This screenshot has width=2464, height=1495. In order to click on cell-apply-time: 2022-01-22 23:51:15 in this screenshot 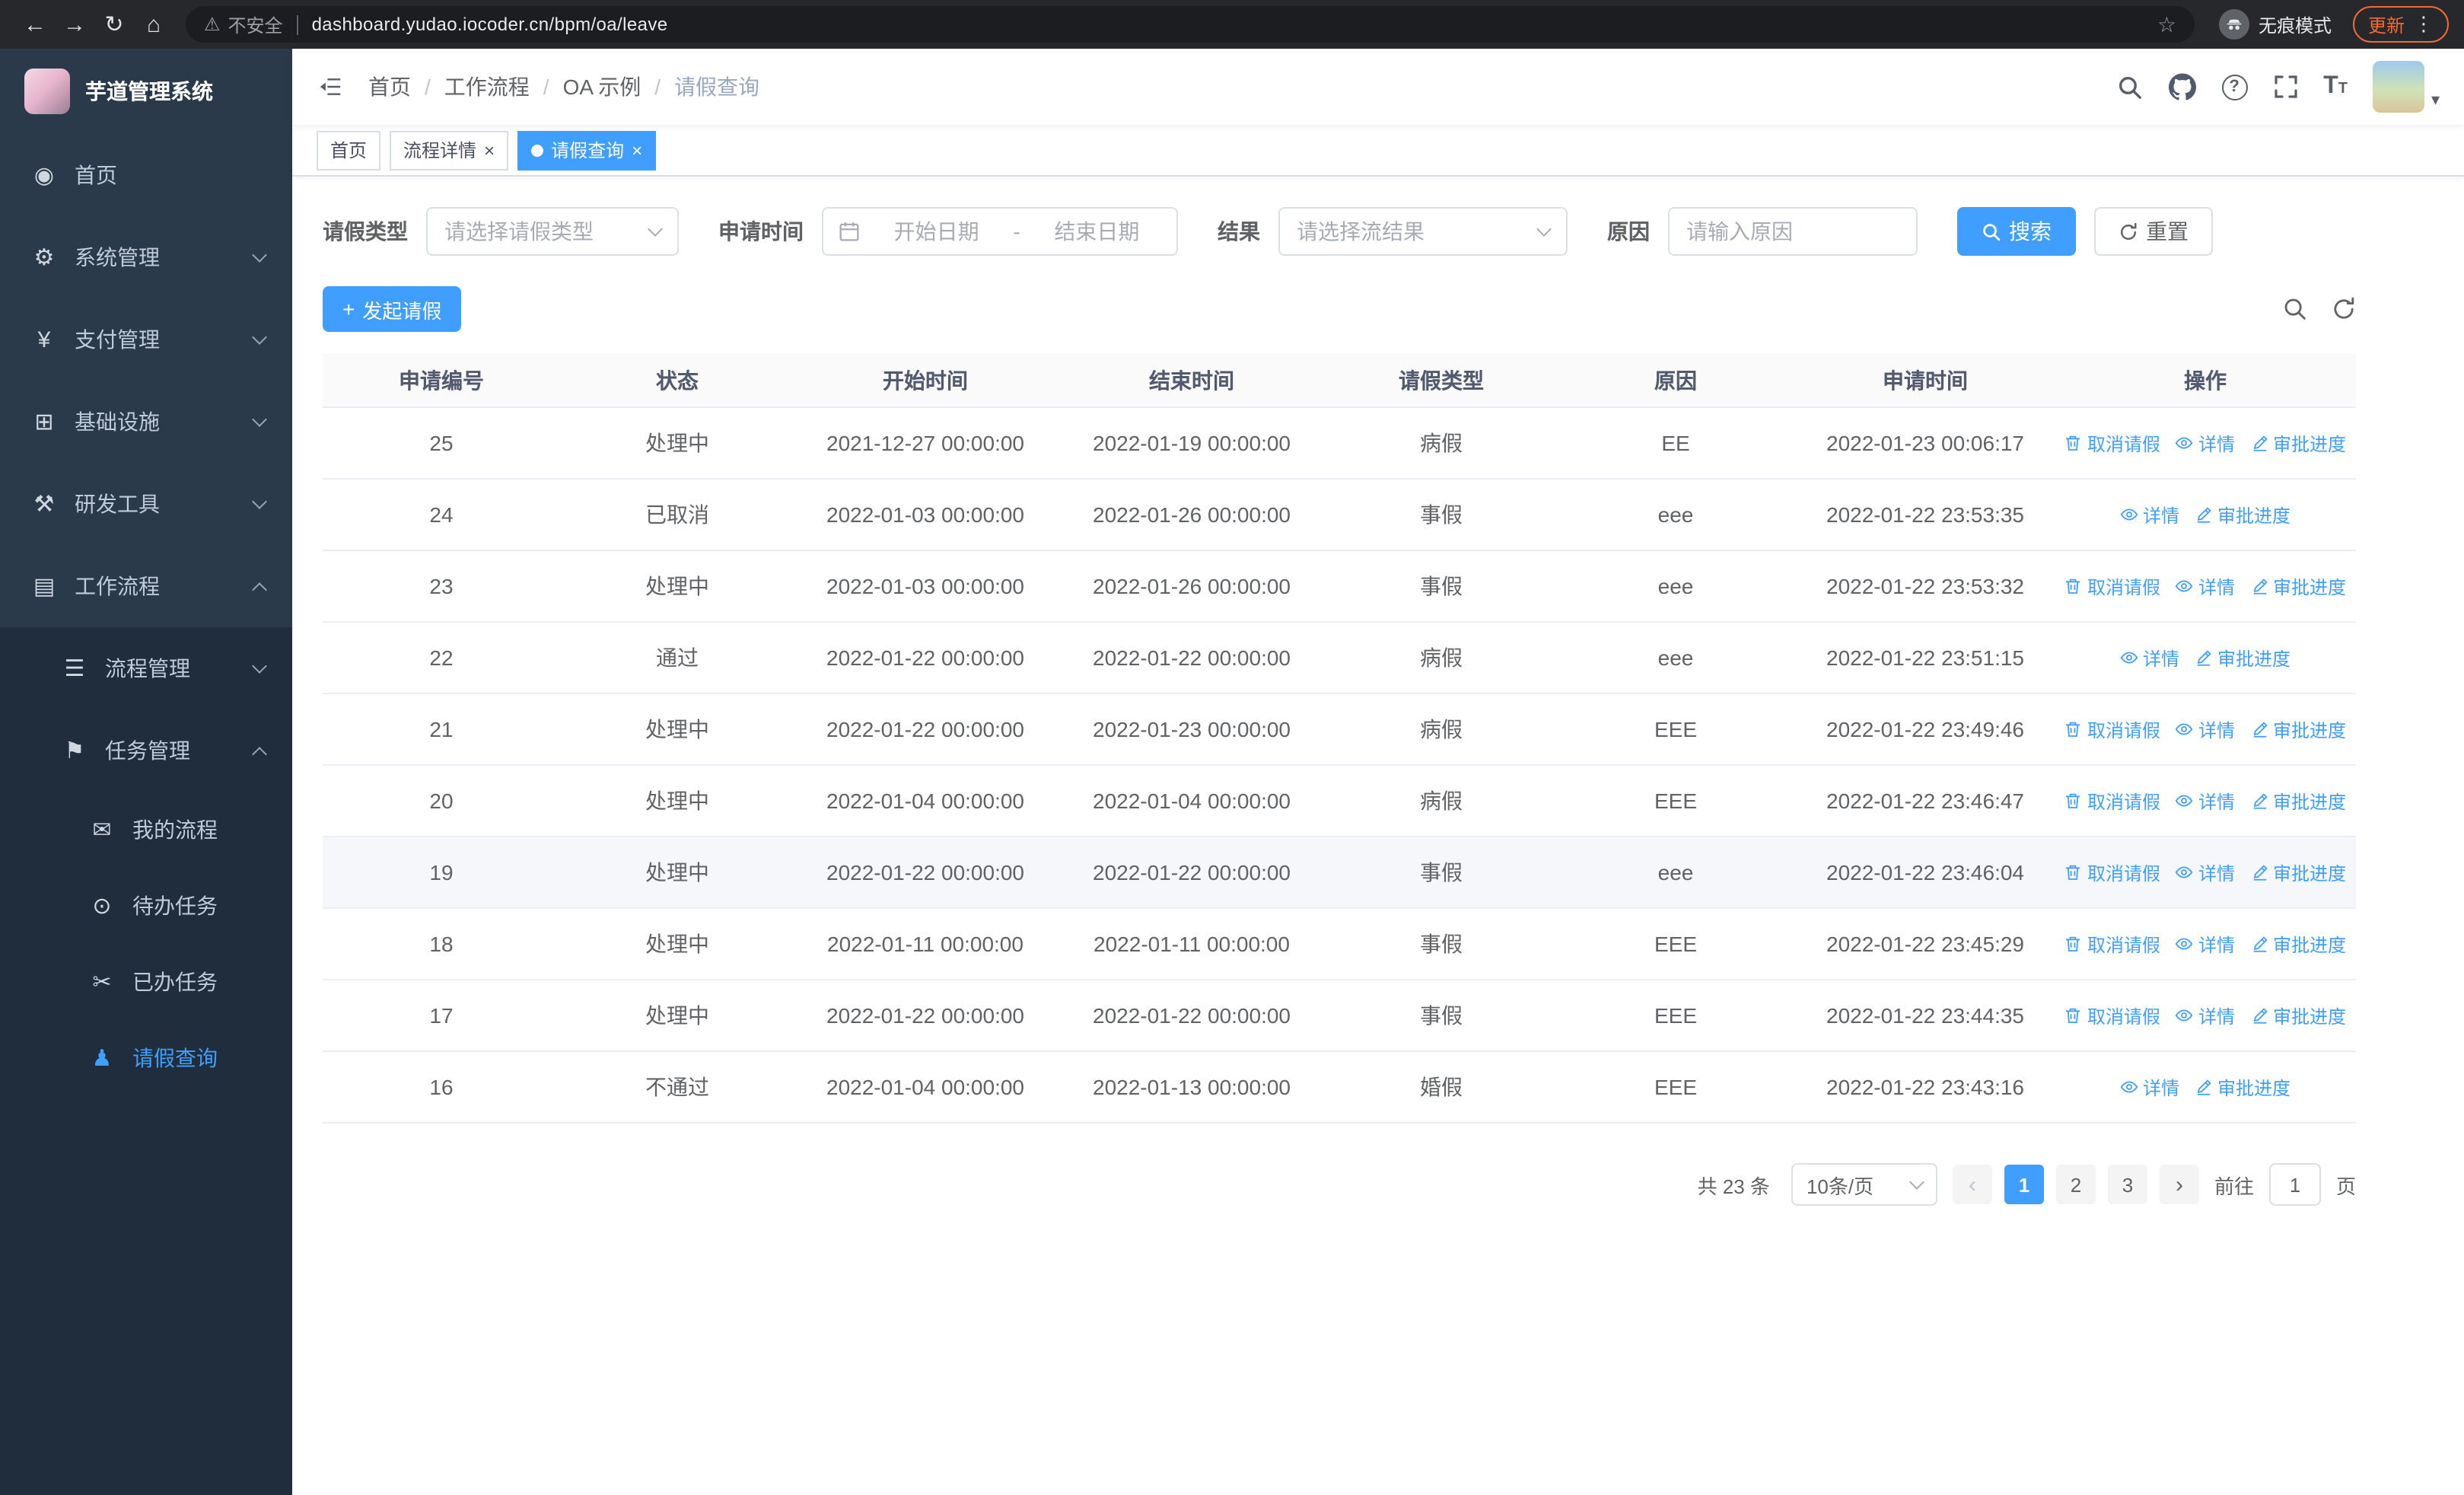, I will do `click(1925, 657)`.